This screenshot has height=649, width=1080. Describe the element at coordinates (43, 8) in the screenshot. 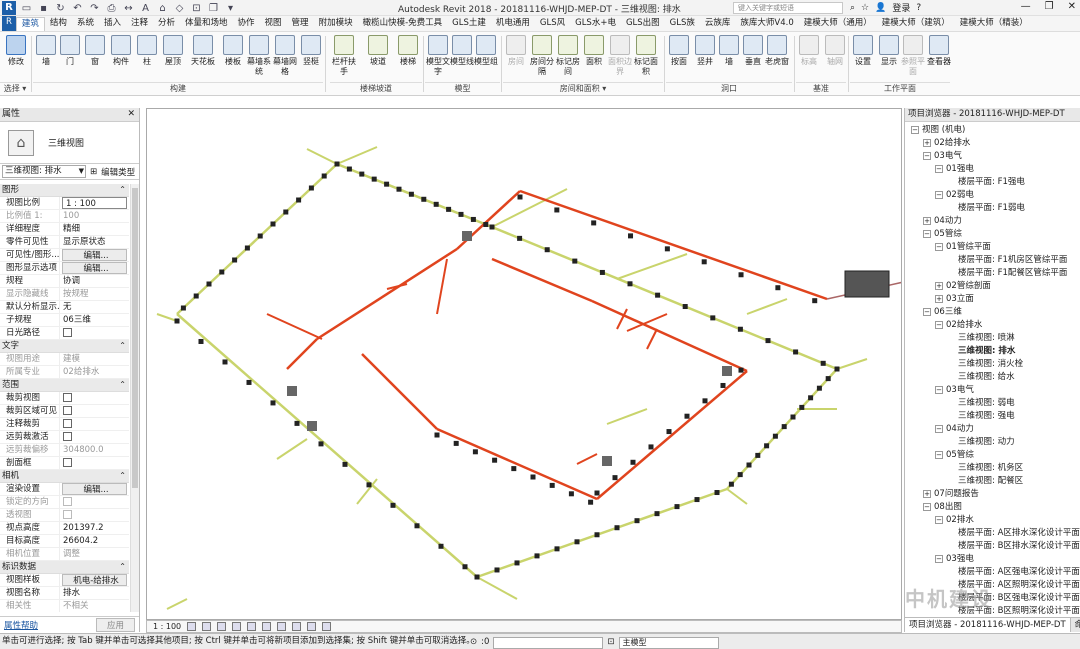

I see `save-icon: ▪` at that location.